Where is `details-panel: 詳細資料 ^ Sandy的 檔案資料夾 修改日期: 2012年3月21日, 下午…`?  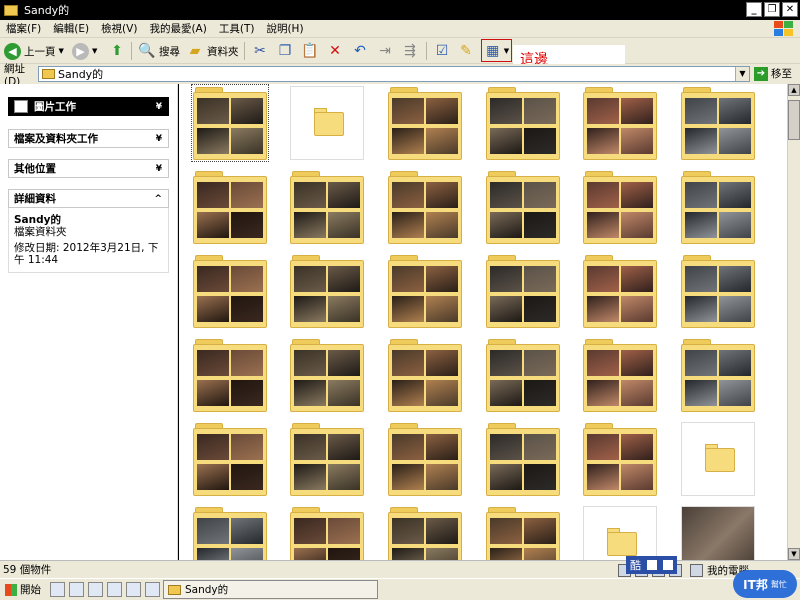 details-panel: 詳細資料 ^ Sandy的 檔案資料夾 修改日期: 2012年3月21日, 下午… is located at coordinates (88, 231).